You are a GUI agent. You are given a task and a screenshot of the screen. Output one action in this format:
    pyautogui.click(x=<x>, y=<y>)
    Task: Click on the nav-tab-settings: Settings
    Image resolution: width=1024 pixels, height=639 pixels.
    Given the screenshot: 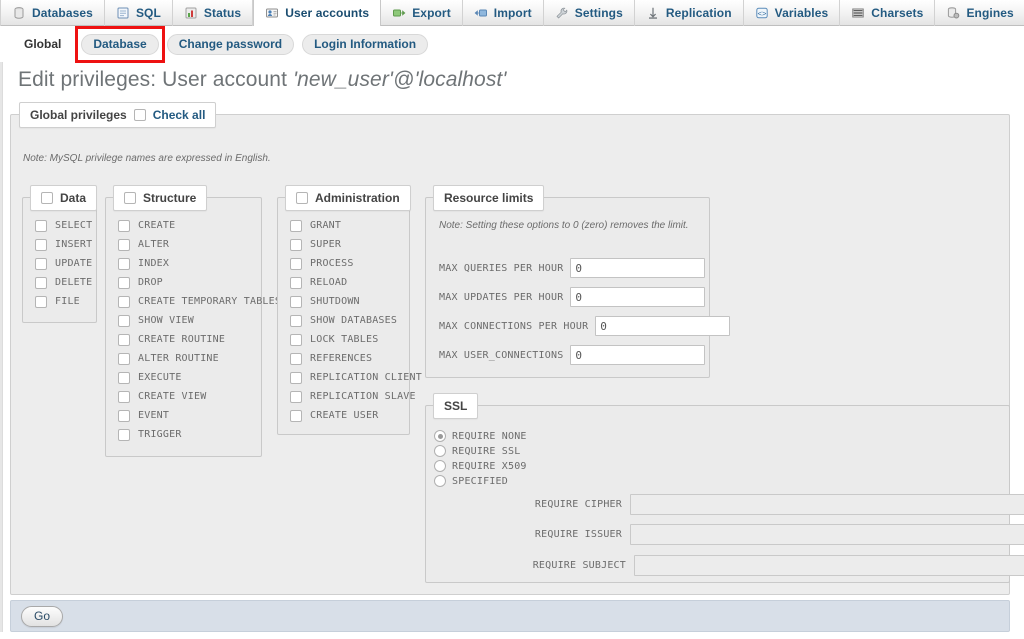 What is the action you would take?
    pyautogui.click(x=589, y=13)
    